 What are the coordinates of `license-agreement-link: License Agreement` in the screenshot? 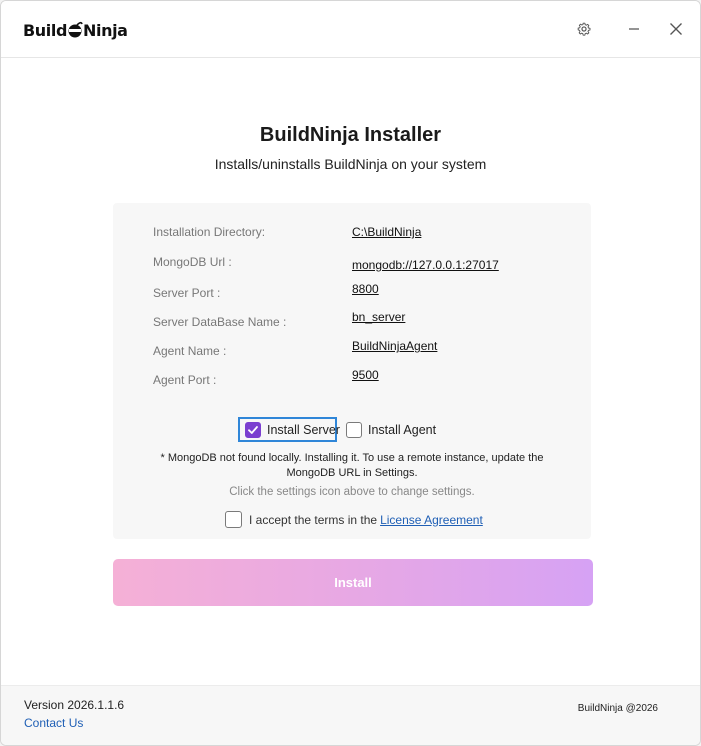 It's located at (431, 520).